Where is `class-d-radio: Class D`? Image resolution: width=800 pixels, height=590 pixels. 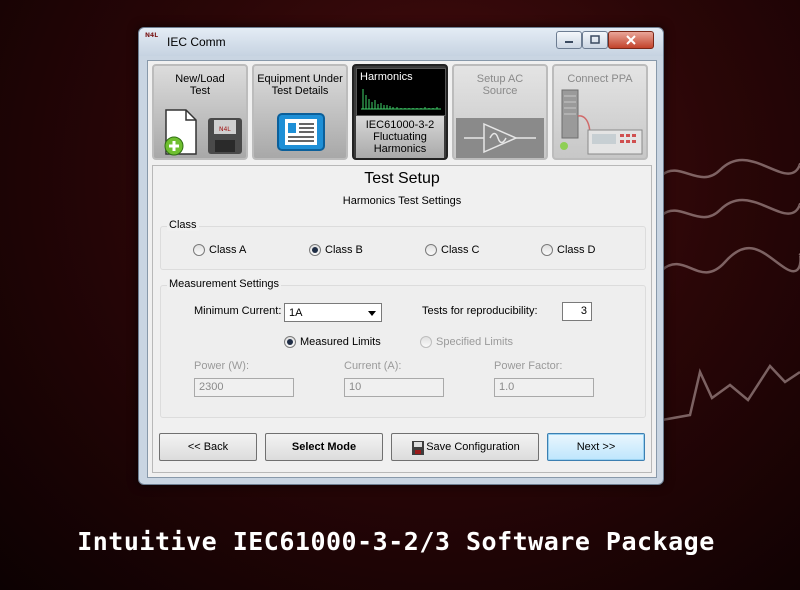 class-d-radio: Class D is located at coordinates (568, 250).